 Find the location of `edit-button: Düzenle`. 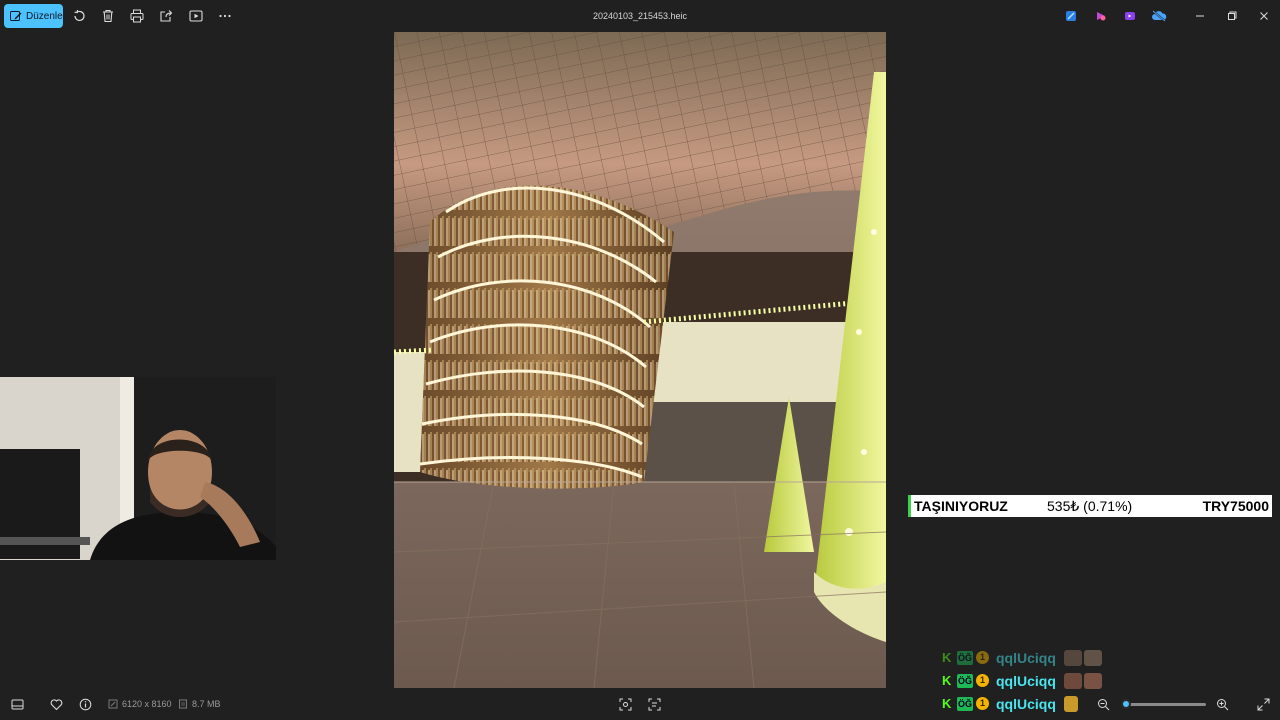

edit-button: Düzenle is located at coordinates (33, 16).